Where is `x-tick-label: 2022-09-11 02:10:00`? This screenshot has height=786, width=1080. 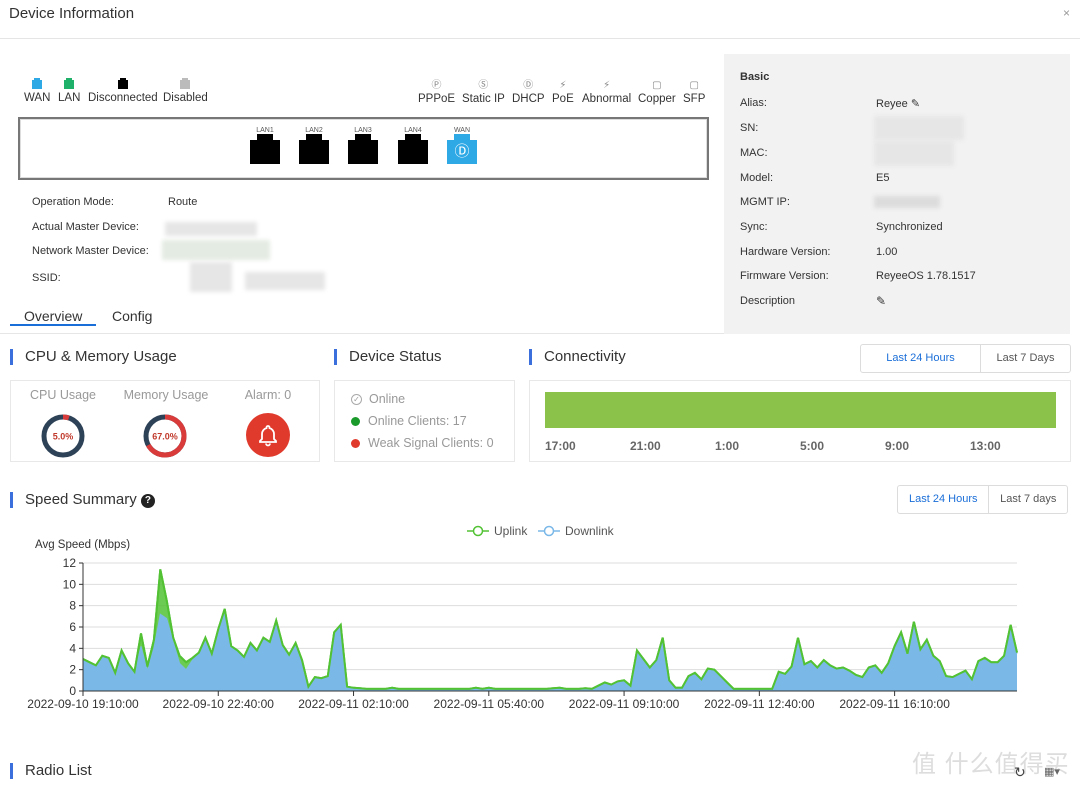
x-tick-label: 2022-09-11 02:10:00 is located at coordinates (353, 704).